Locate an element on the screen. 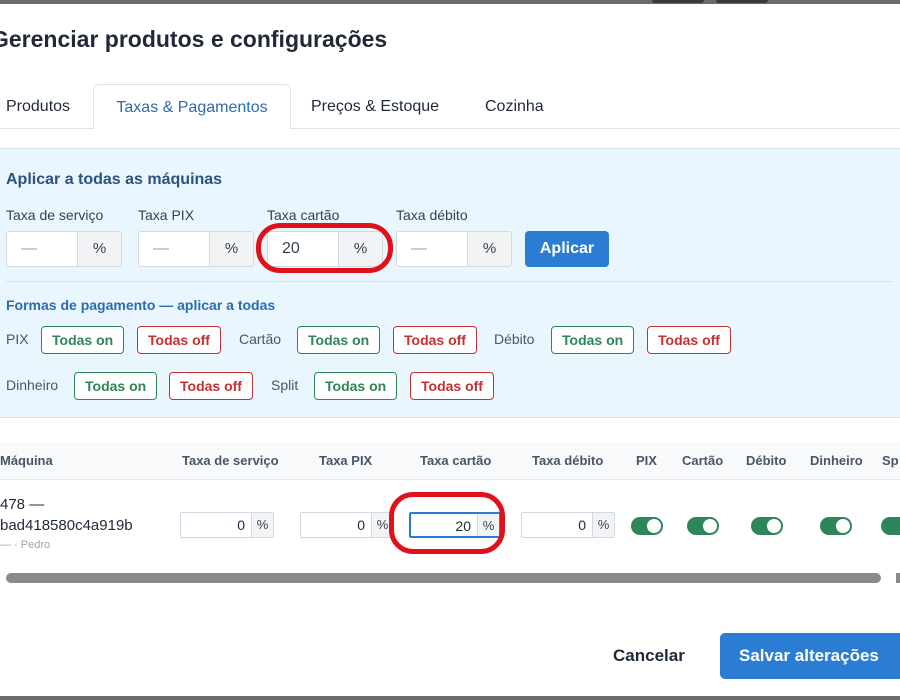 Image resolution: width=900 pixels, height=700 pixels. col-header-taxa-cartao: Taxa cartão is located at coordinates (456, 460).